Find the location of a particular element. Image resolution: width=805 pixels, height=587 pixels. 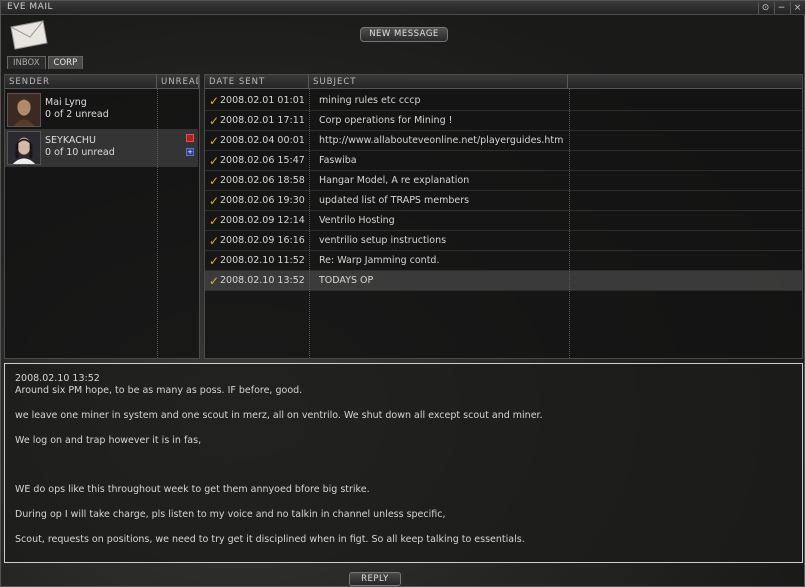

tab-corp: CORP is located at coordinates (65, 62).